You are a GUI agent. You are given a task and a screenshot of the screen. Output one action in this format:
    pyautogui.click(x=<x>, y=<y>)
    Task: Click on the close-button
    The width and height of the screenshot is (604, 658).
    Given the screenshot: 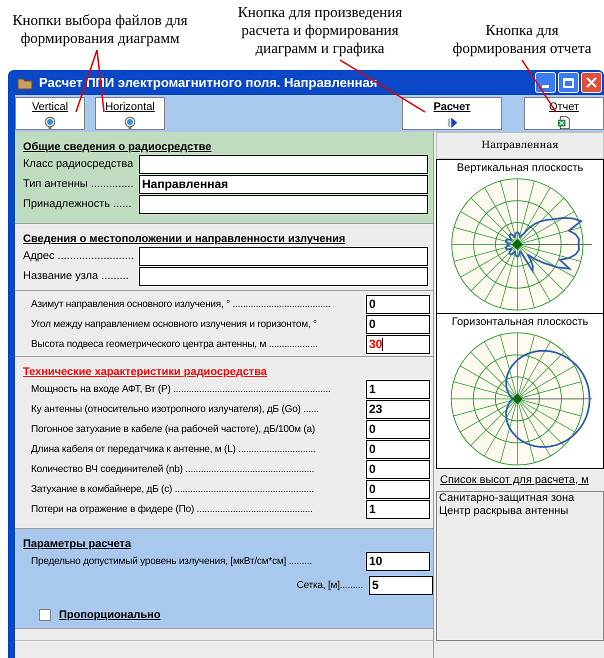 What is the action you would take?
    pyautogui.click(x=591, y=82)
    